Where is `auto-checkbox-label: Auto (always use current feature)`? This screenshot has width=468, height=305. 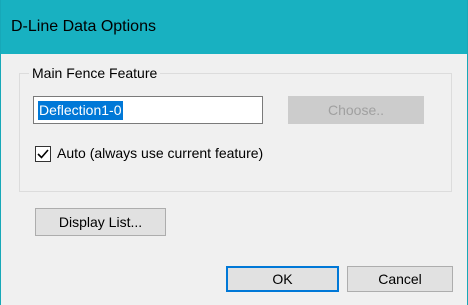
auto-checkbox-label: Auto (always use current feature) is located at coordinates (160, 153).